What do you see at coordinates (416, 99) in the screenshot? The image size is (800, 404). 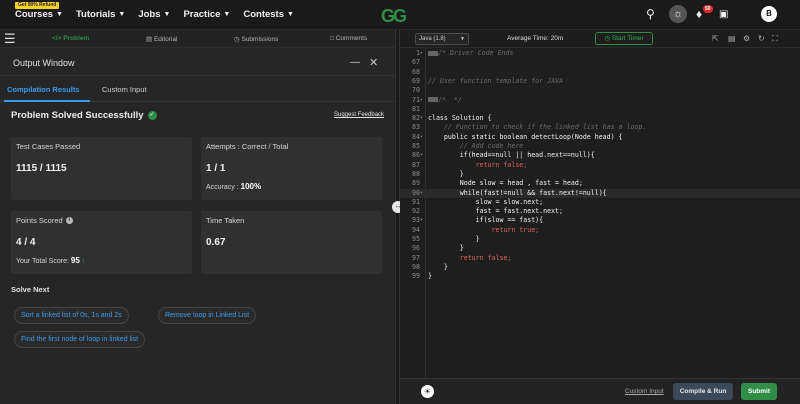 I see `line-number: 71` at bounding box center [416, 99].